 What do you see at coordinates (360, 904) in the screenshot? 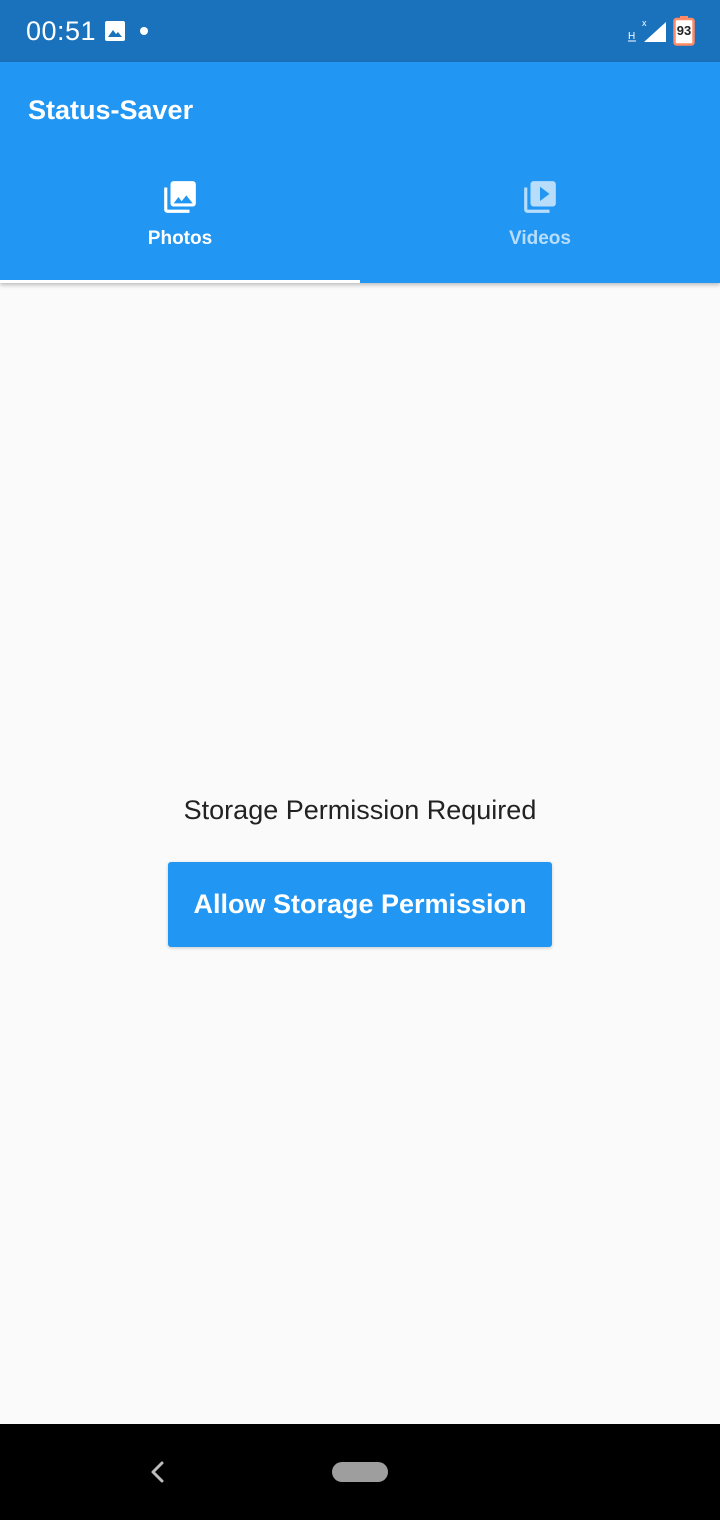
I see `allow-storage-permission-button: Allow Storage Permission` at bounding box center [360, 904].